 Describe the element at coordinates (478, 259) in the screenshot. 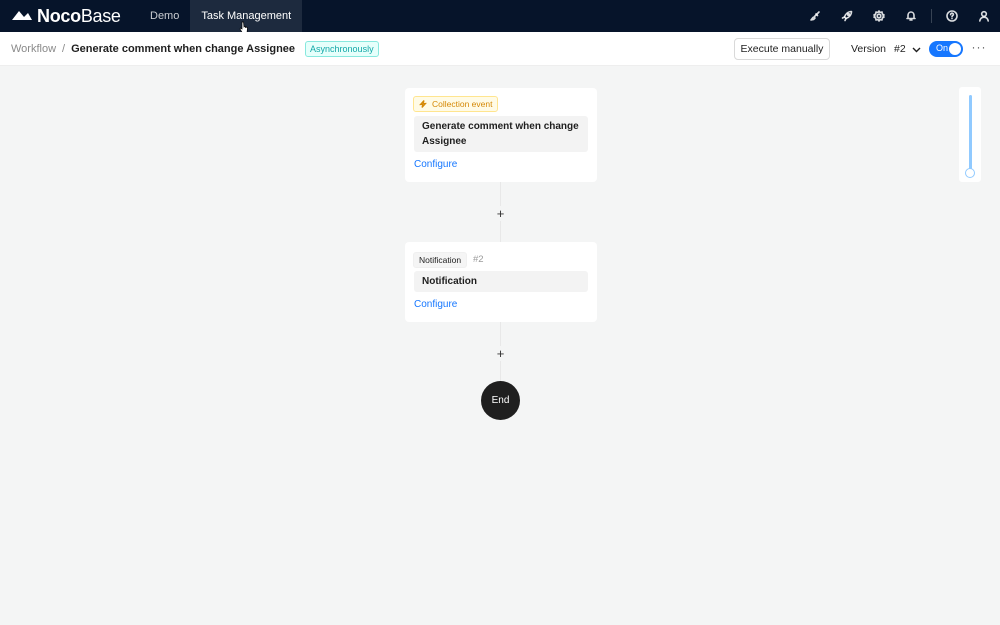

I see `node-id: #2` at that location.